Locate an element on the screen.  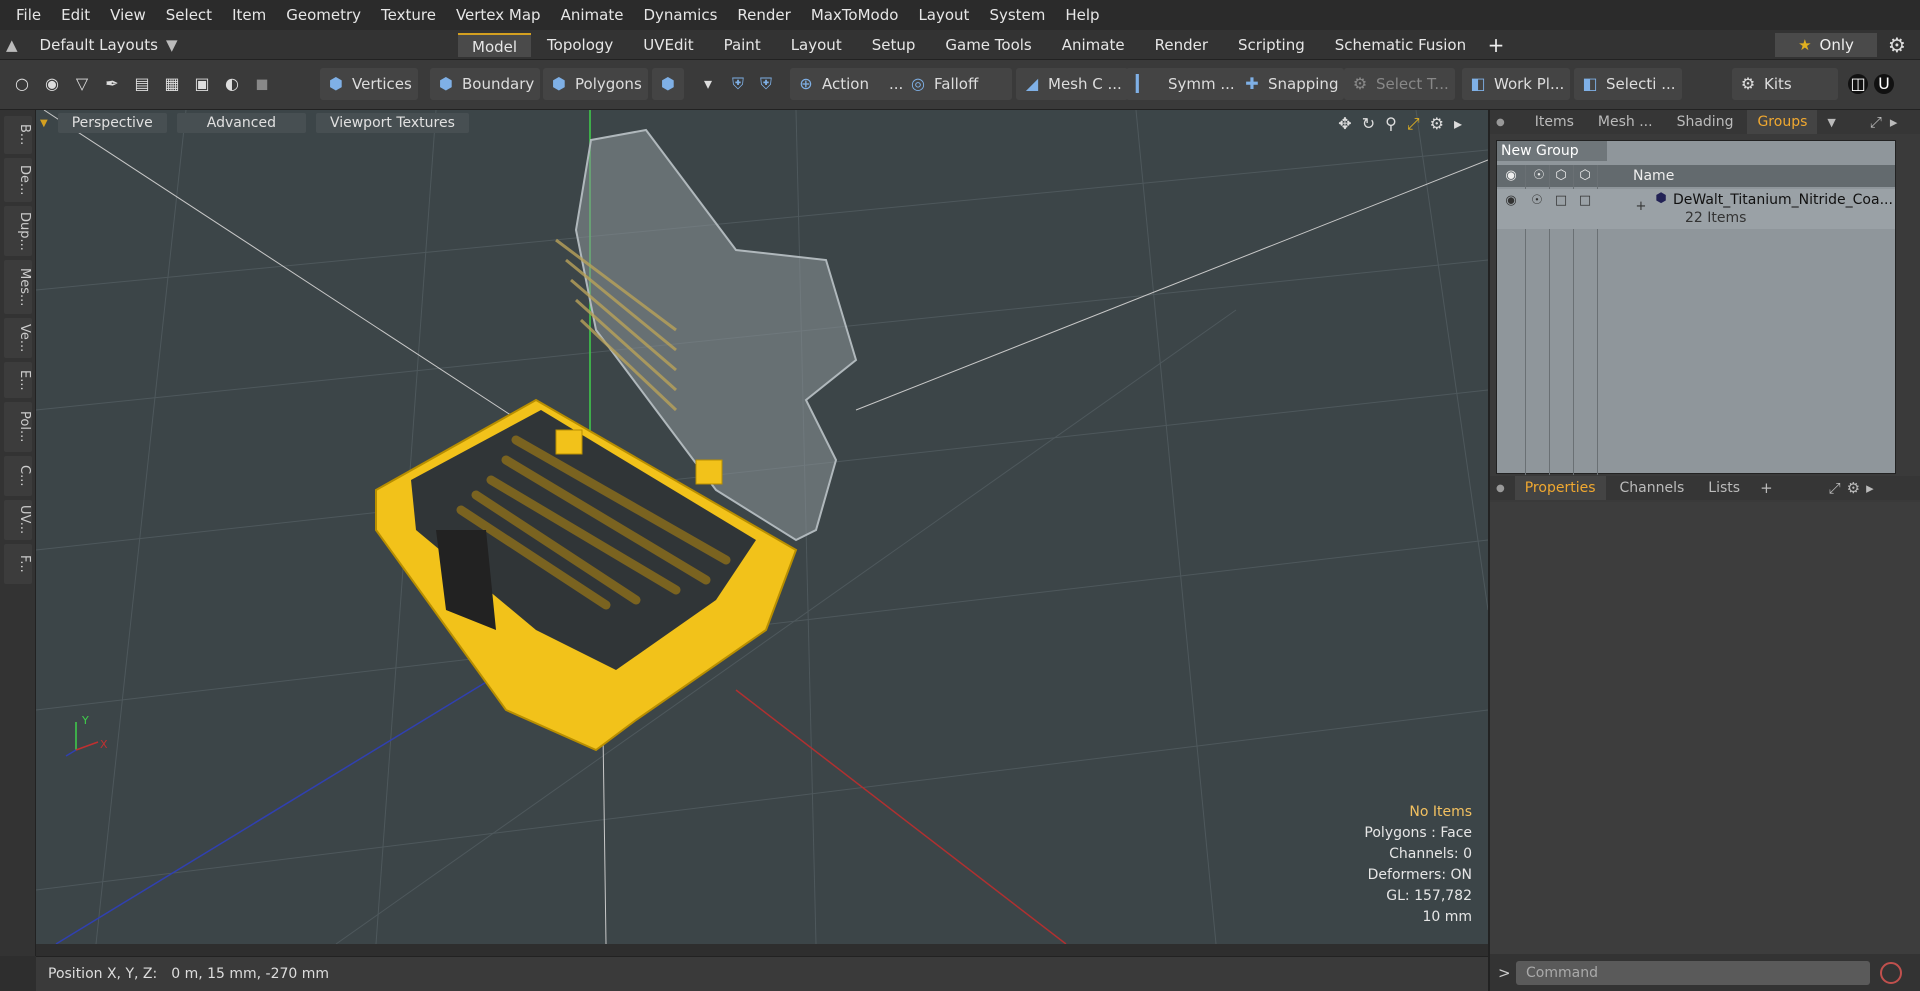
unity-icon: ◫ is located at coordinates (1858, 84).